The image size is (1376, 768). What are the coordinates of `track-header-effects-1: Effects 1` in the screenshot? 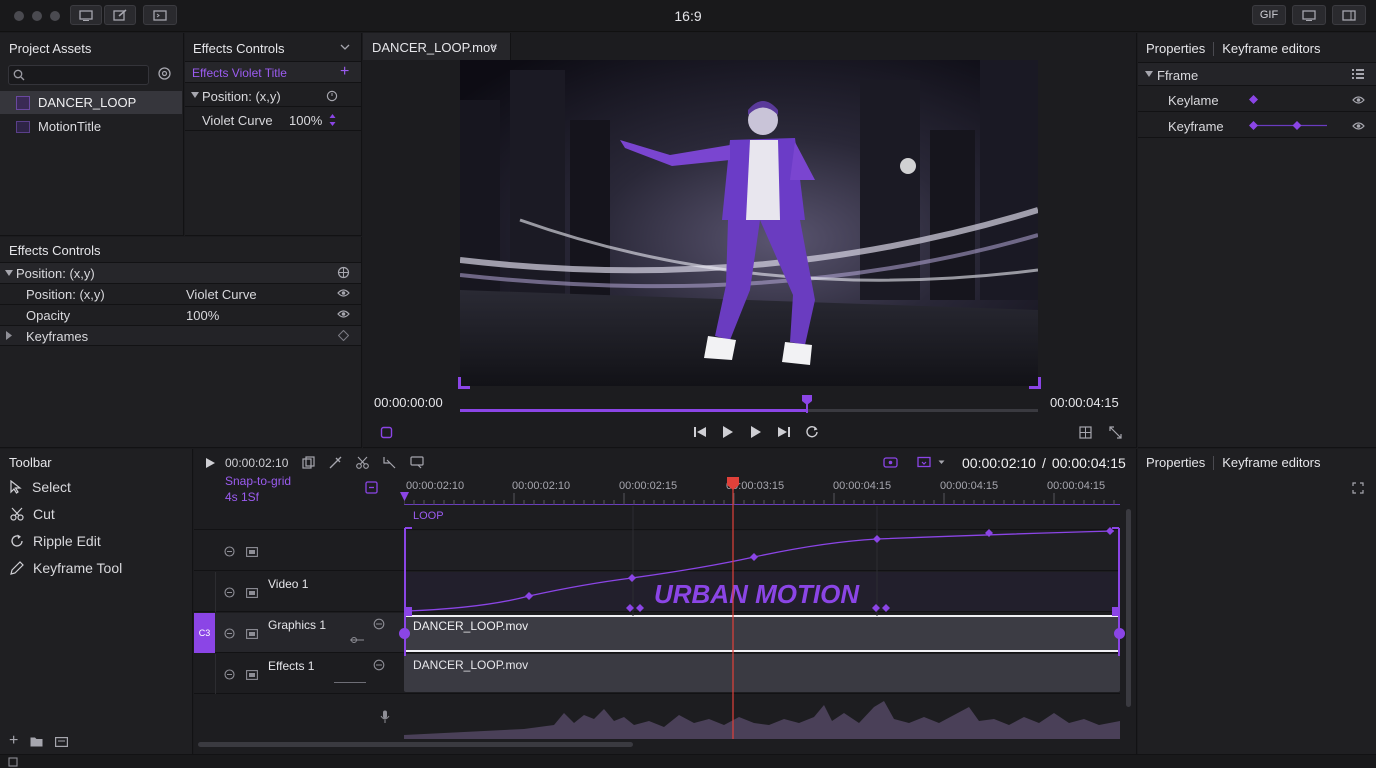 It's located at (299, 674).